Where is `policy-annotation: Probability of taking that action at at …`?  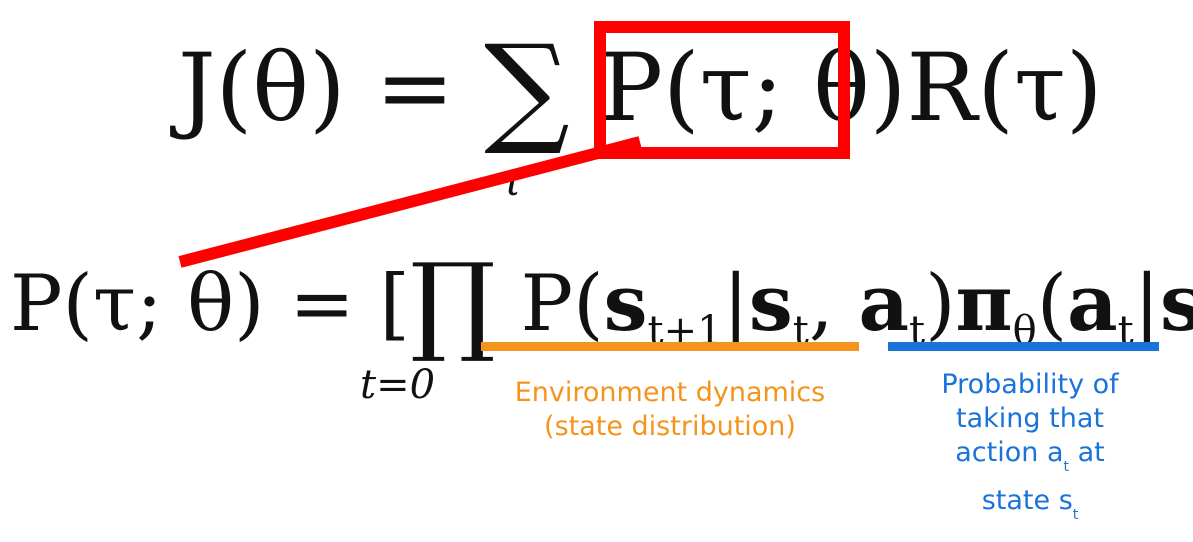 policy-annotation: Probability of taking that action at at … is located at coordinates (1030, 450).